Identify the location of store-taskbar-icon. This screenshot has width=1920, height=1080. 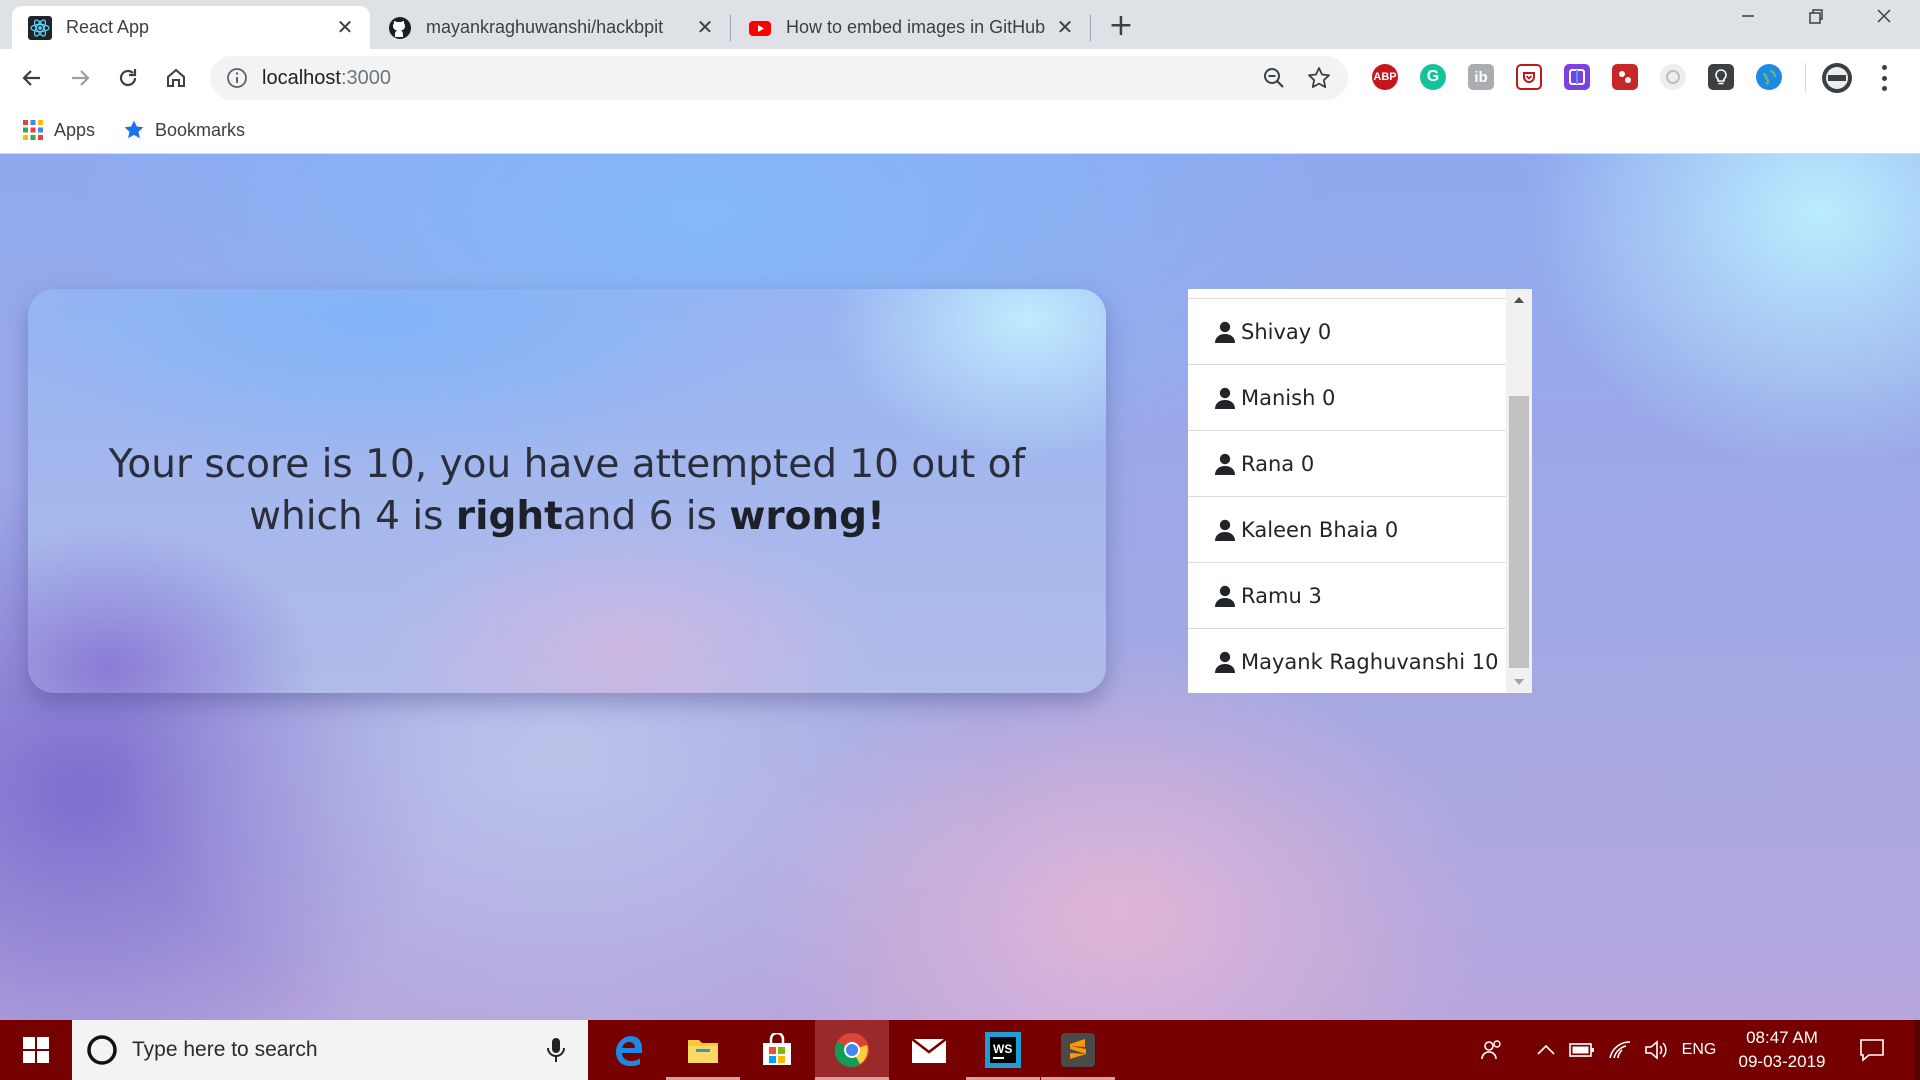
(777, 1050).